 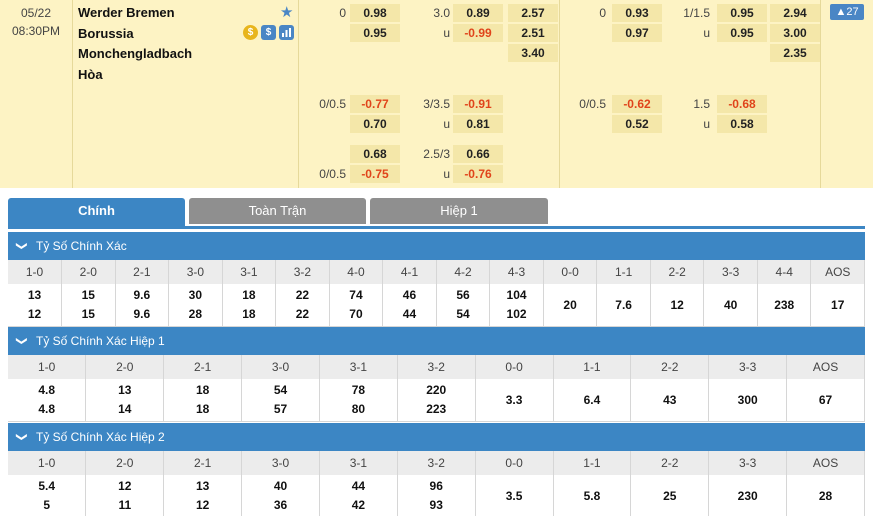 What do you see at coordinates (47, 495) in the screenshot?
I see `score-odds-cell: 5.4 5` at bounding box center [47, 495].